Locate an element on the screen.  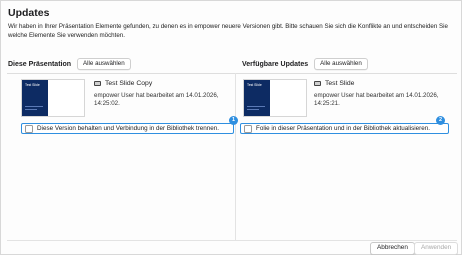
right-column-header: Verfügbare Updates Alle auswählen is located at coordinates (305, 64).